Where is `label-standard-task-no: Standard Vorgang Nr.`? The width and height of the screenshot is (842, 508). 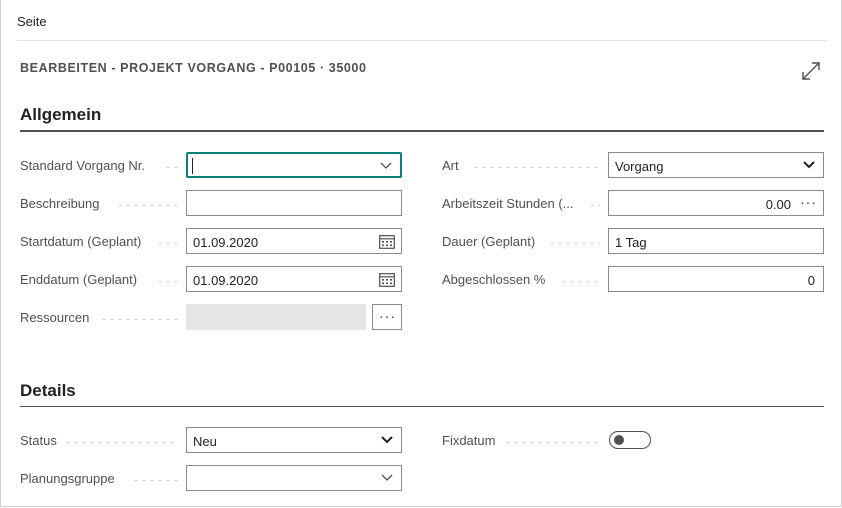 label-standard-task-no: Standard Vorgang Nr. is located at coordinates (83, 165).